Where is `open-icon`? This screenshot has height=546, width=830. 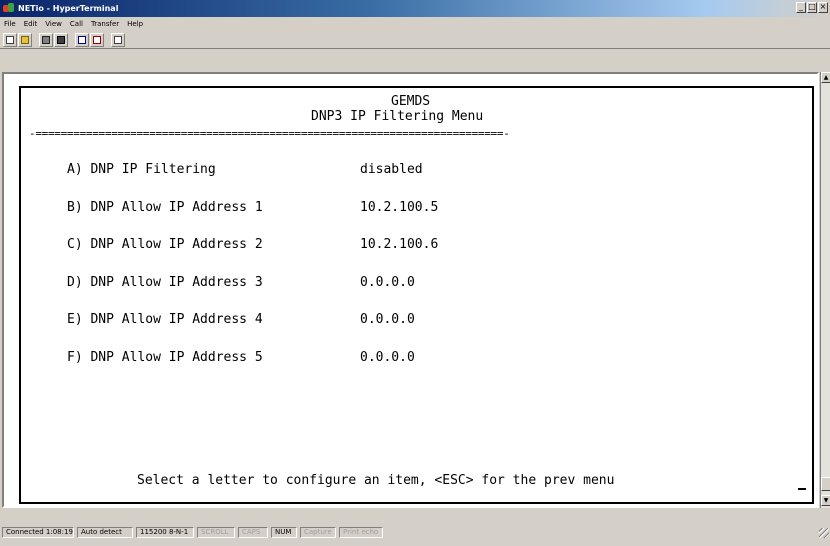
open-icon is located at coordinates (25, 39).